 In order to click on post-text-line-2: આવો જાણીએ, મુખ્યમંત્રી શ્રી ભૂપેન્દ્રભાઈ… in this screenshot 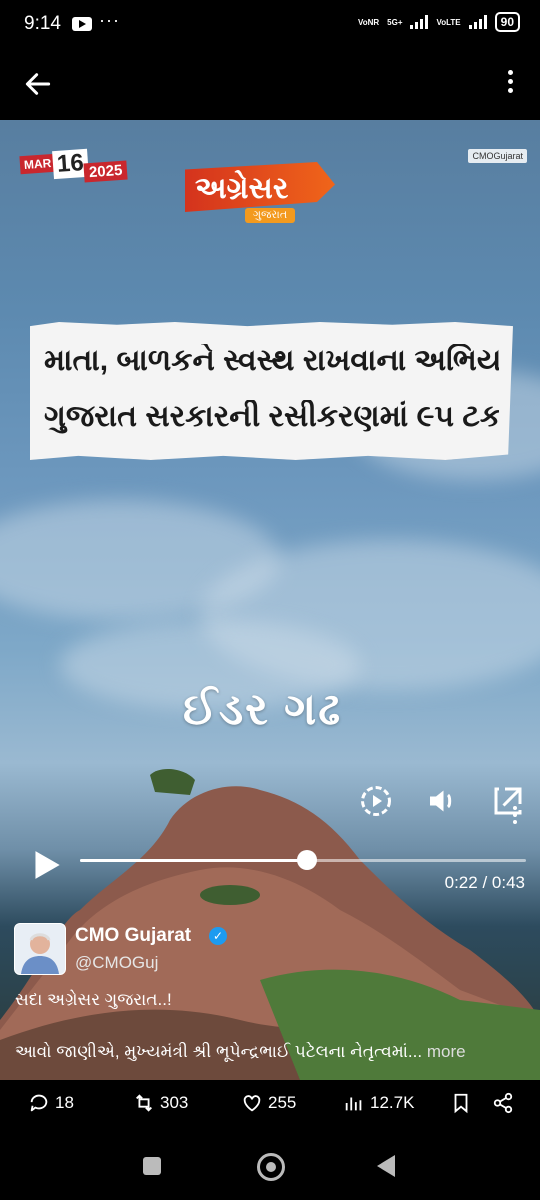, I will do `click(272, 1052)`.